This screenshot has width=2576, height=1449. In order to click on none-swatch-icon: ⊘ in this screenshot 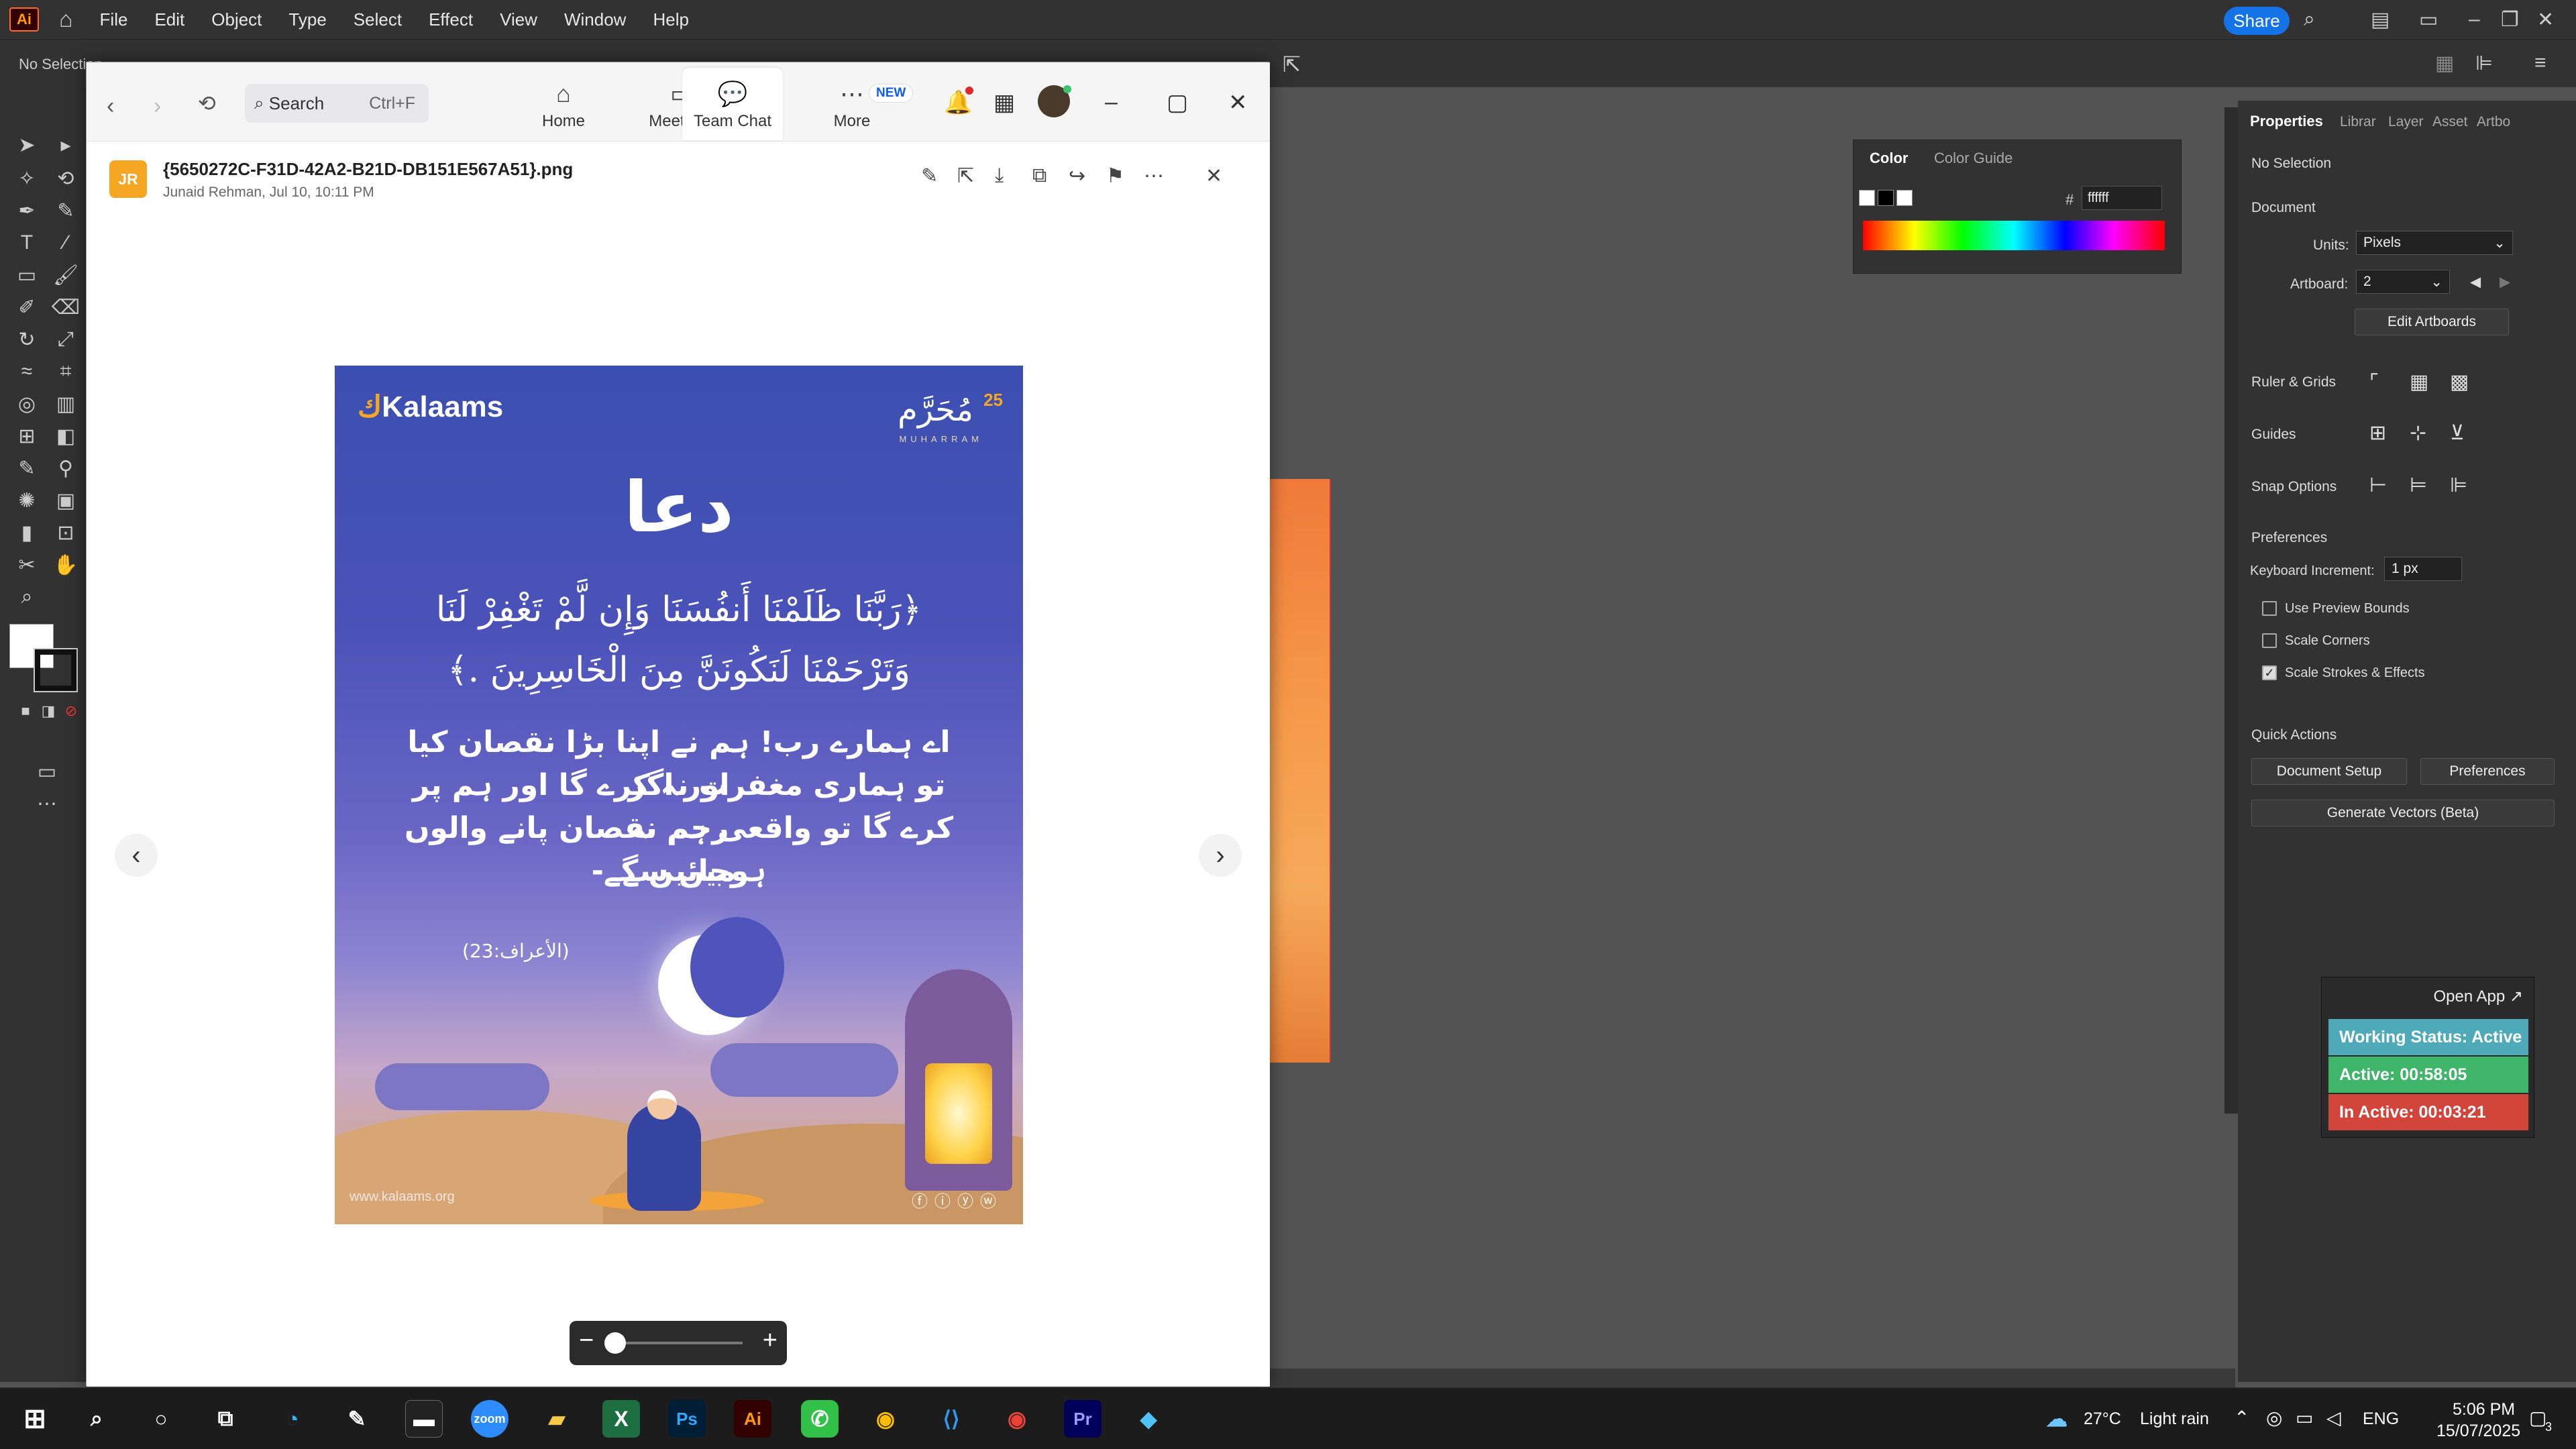, I will do `click(71, 711)`.